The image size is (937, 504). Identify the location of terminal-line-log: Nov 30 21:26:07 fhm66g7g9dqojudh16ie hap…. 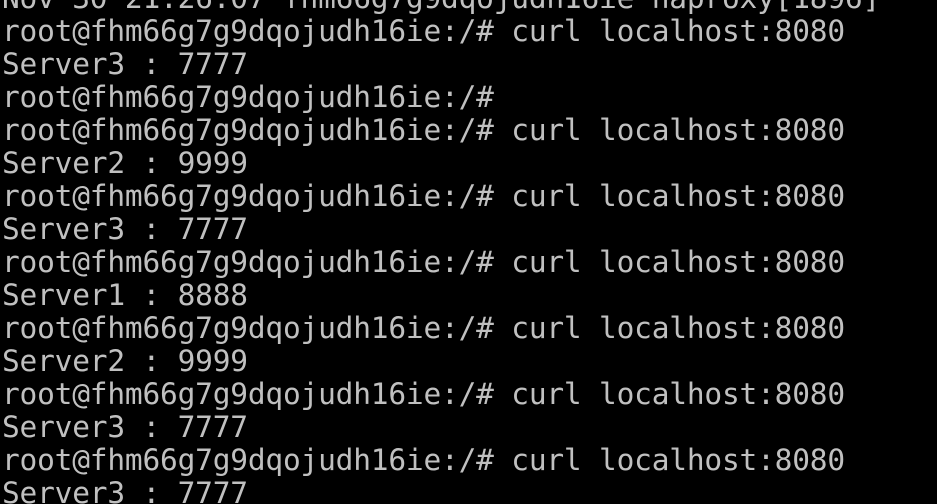
(441, 7).